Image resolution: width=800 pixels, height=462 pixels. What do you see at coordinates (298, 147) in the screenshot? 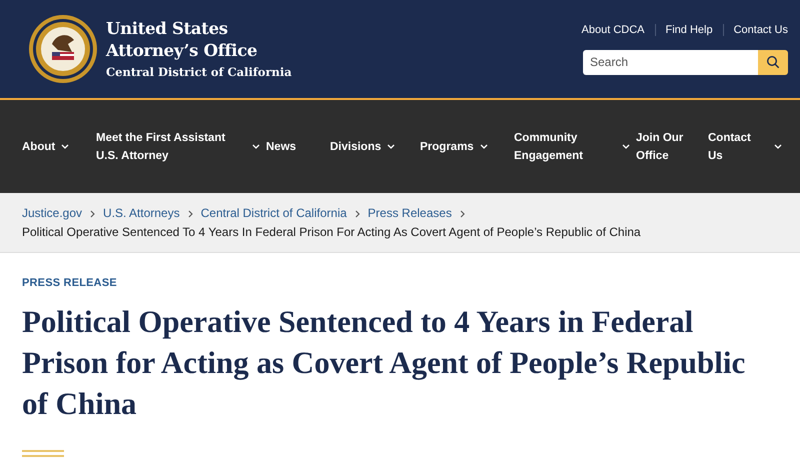
I see `nav-menu-item: News` at bounding box center [298, 147].